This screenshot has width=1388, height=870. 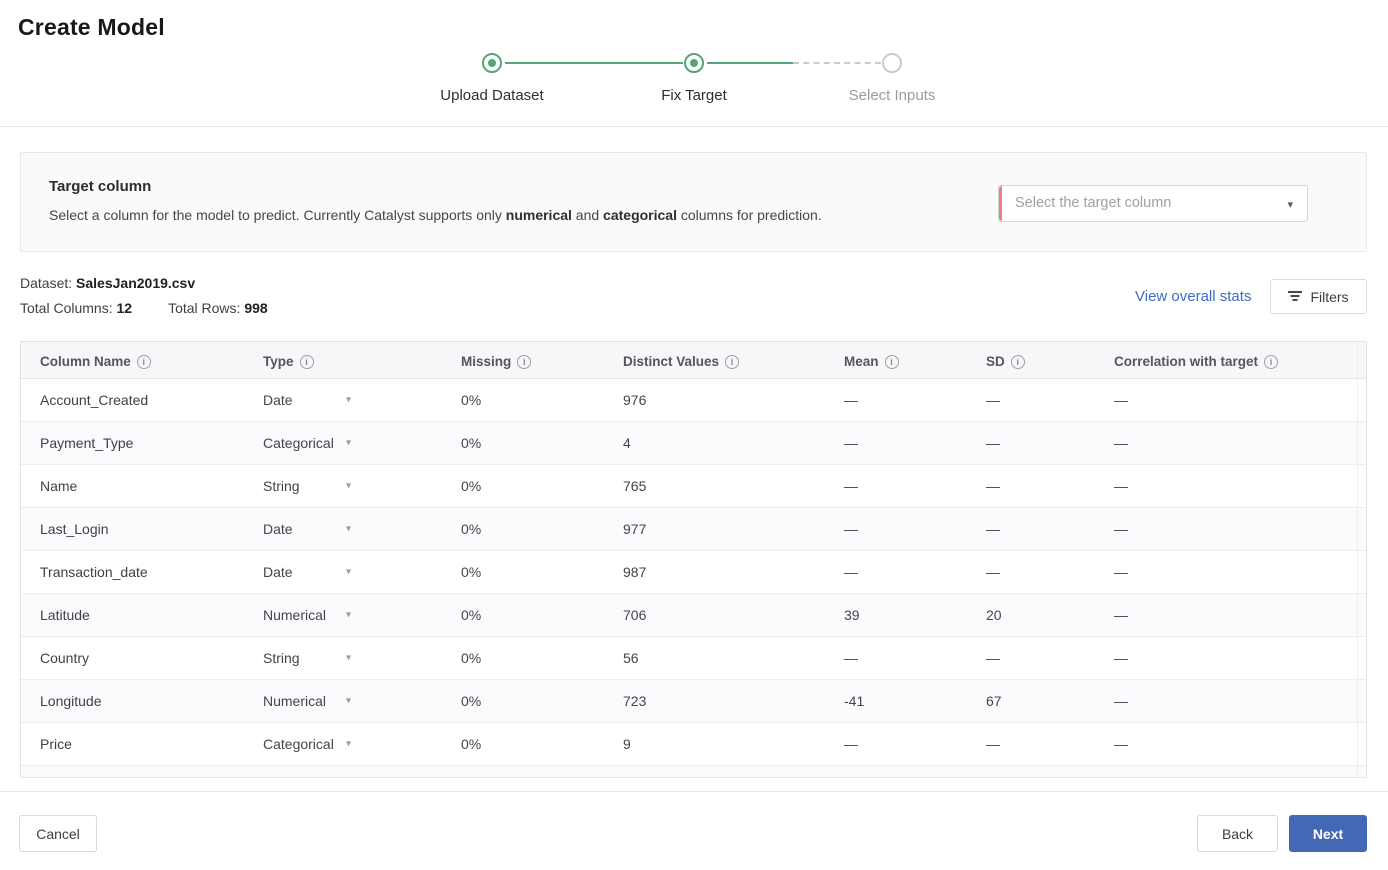 I want to click on mean-cell: 39, so click(x=852, y=615).